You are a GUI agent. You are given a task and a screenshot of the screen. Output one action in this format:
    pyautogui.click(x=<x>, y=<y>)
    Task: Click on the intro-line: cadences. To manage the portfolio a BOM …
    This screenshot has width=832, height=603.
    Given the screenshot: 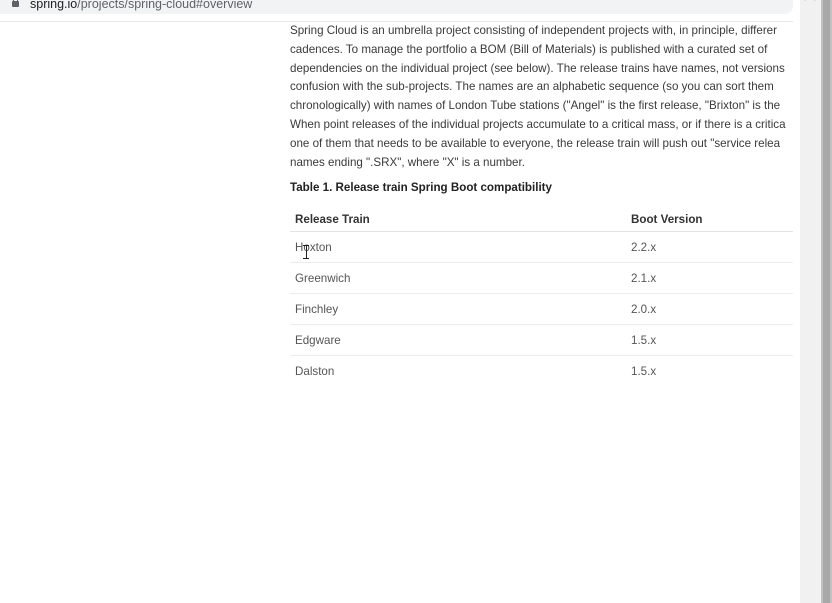 What is the action you would take?
    pyautogui.click(x=529, y=49)
    